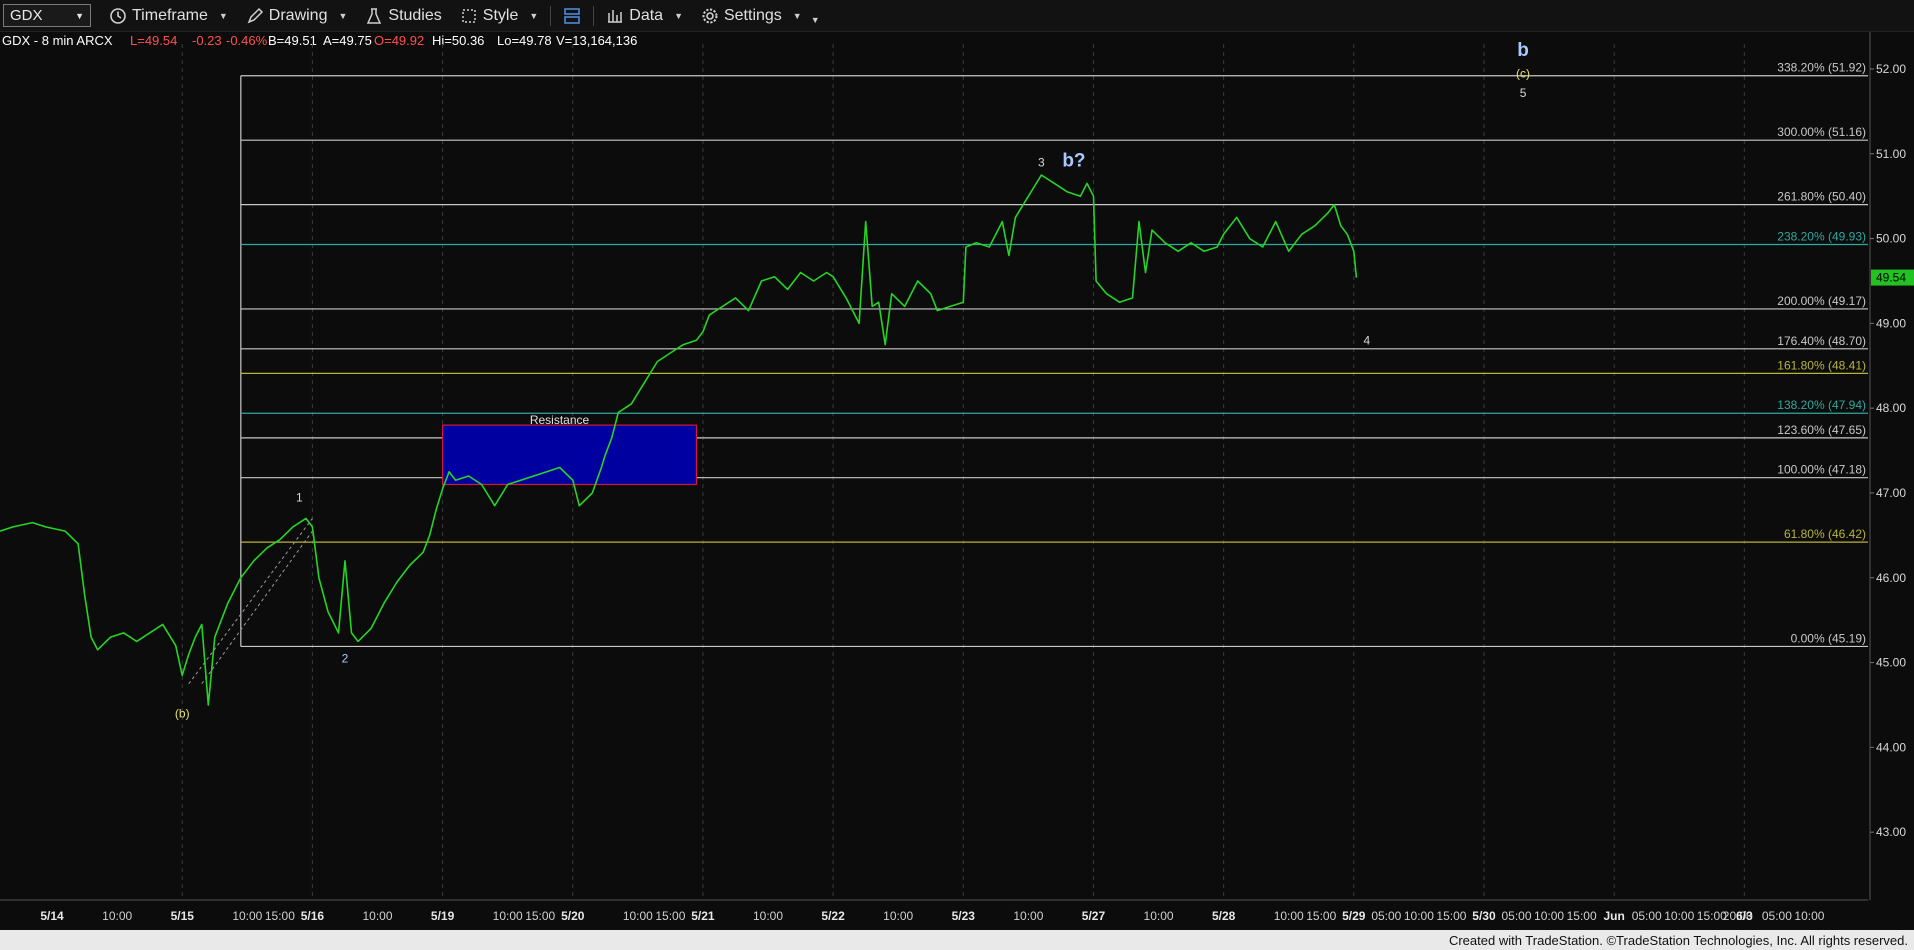 The width and height of the screenshot is (1914, 950). What do you see at coordinates (1891, 239) in the screenshot?
I see `y-tick-label: 50.00` at bounding box center [1891, 239].